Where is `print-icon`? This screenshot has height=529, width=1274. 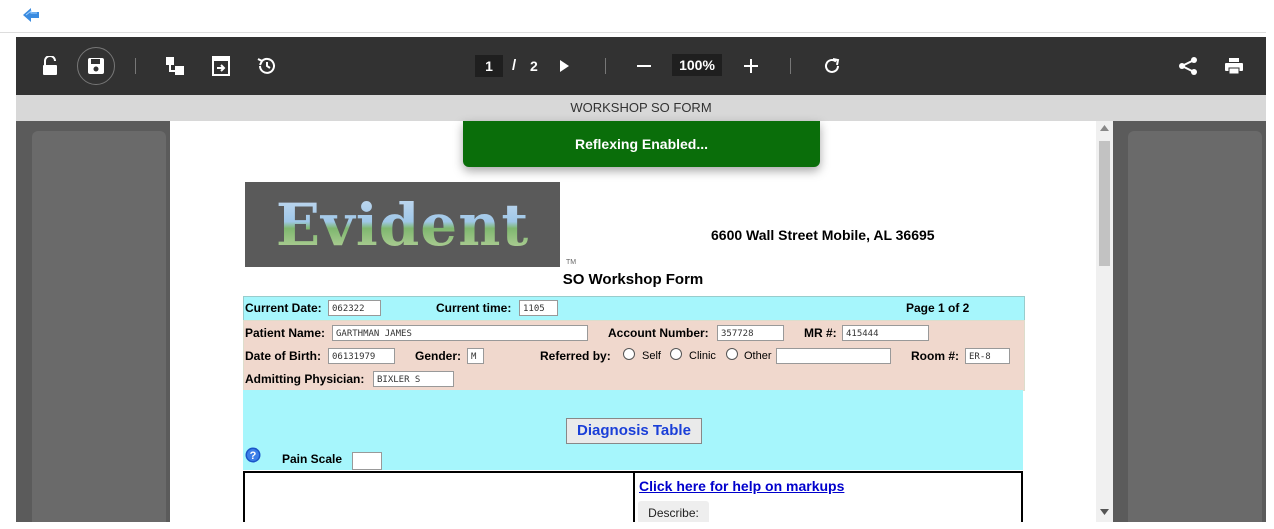 print-icon is located at coordinates (1234, 66).